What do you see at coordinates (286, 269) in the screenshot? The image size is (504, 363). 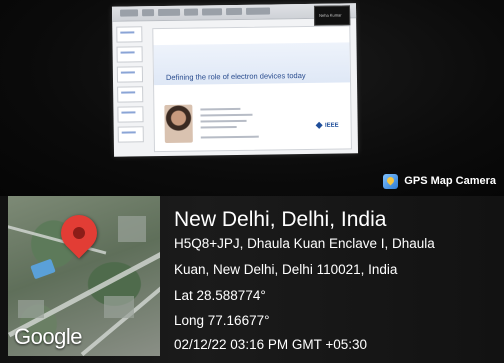 I see `address-line-2: Kuan, New Delhi, Delhi 110021, India` at bounding box center [286, 269].